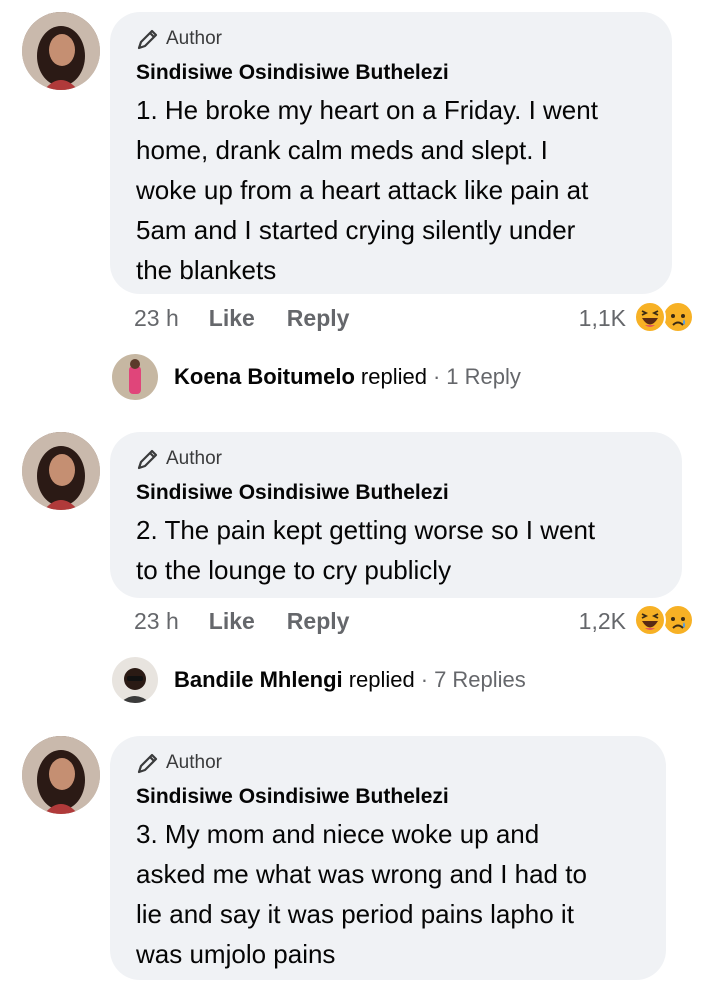 The height and width of the screenshot is (984, 720). I want to click on reply-count: 1 Reply, so click(483, 376).